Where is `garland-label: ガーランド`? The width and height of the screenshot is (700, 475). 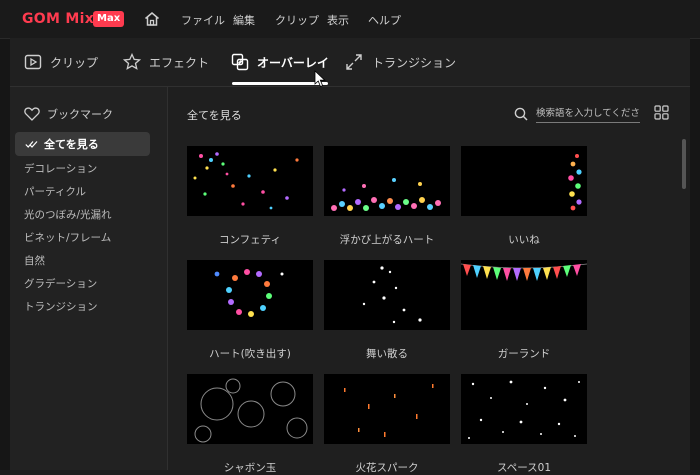
garland-label: ガーランド is located at coordinates (524, 354).